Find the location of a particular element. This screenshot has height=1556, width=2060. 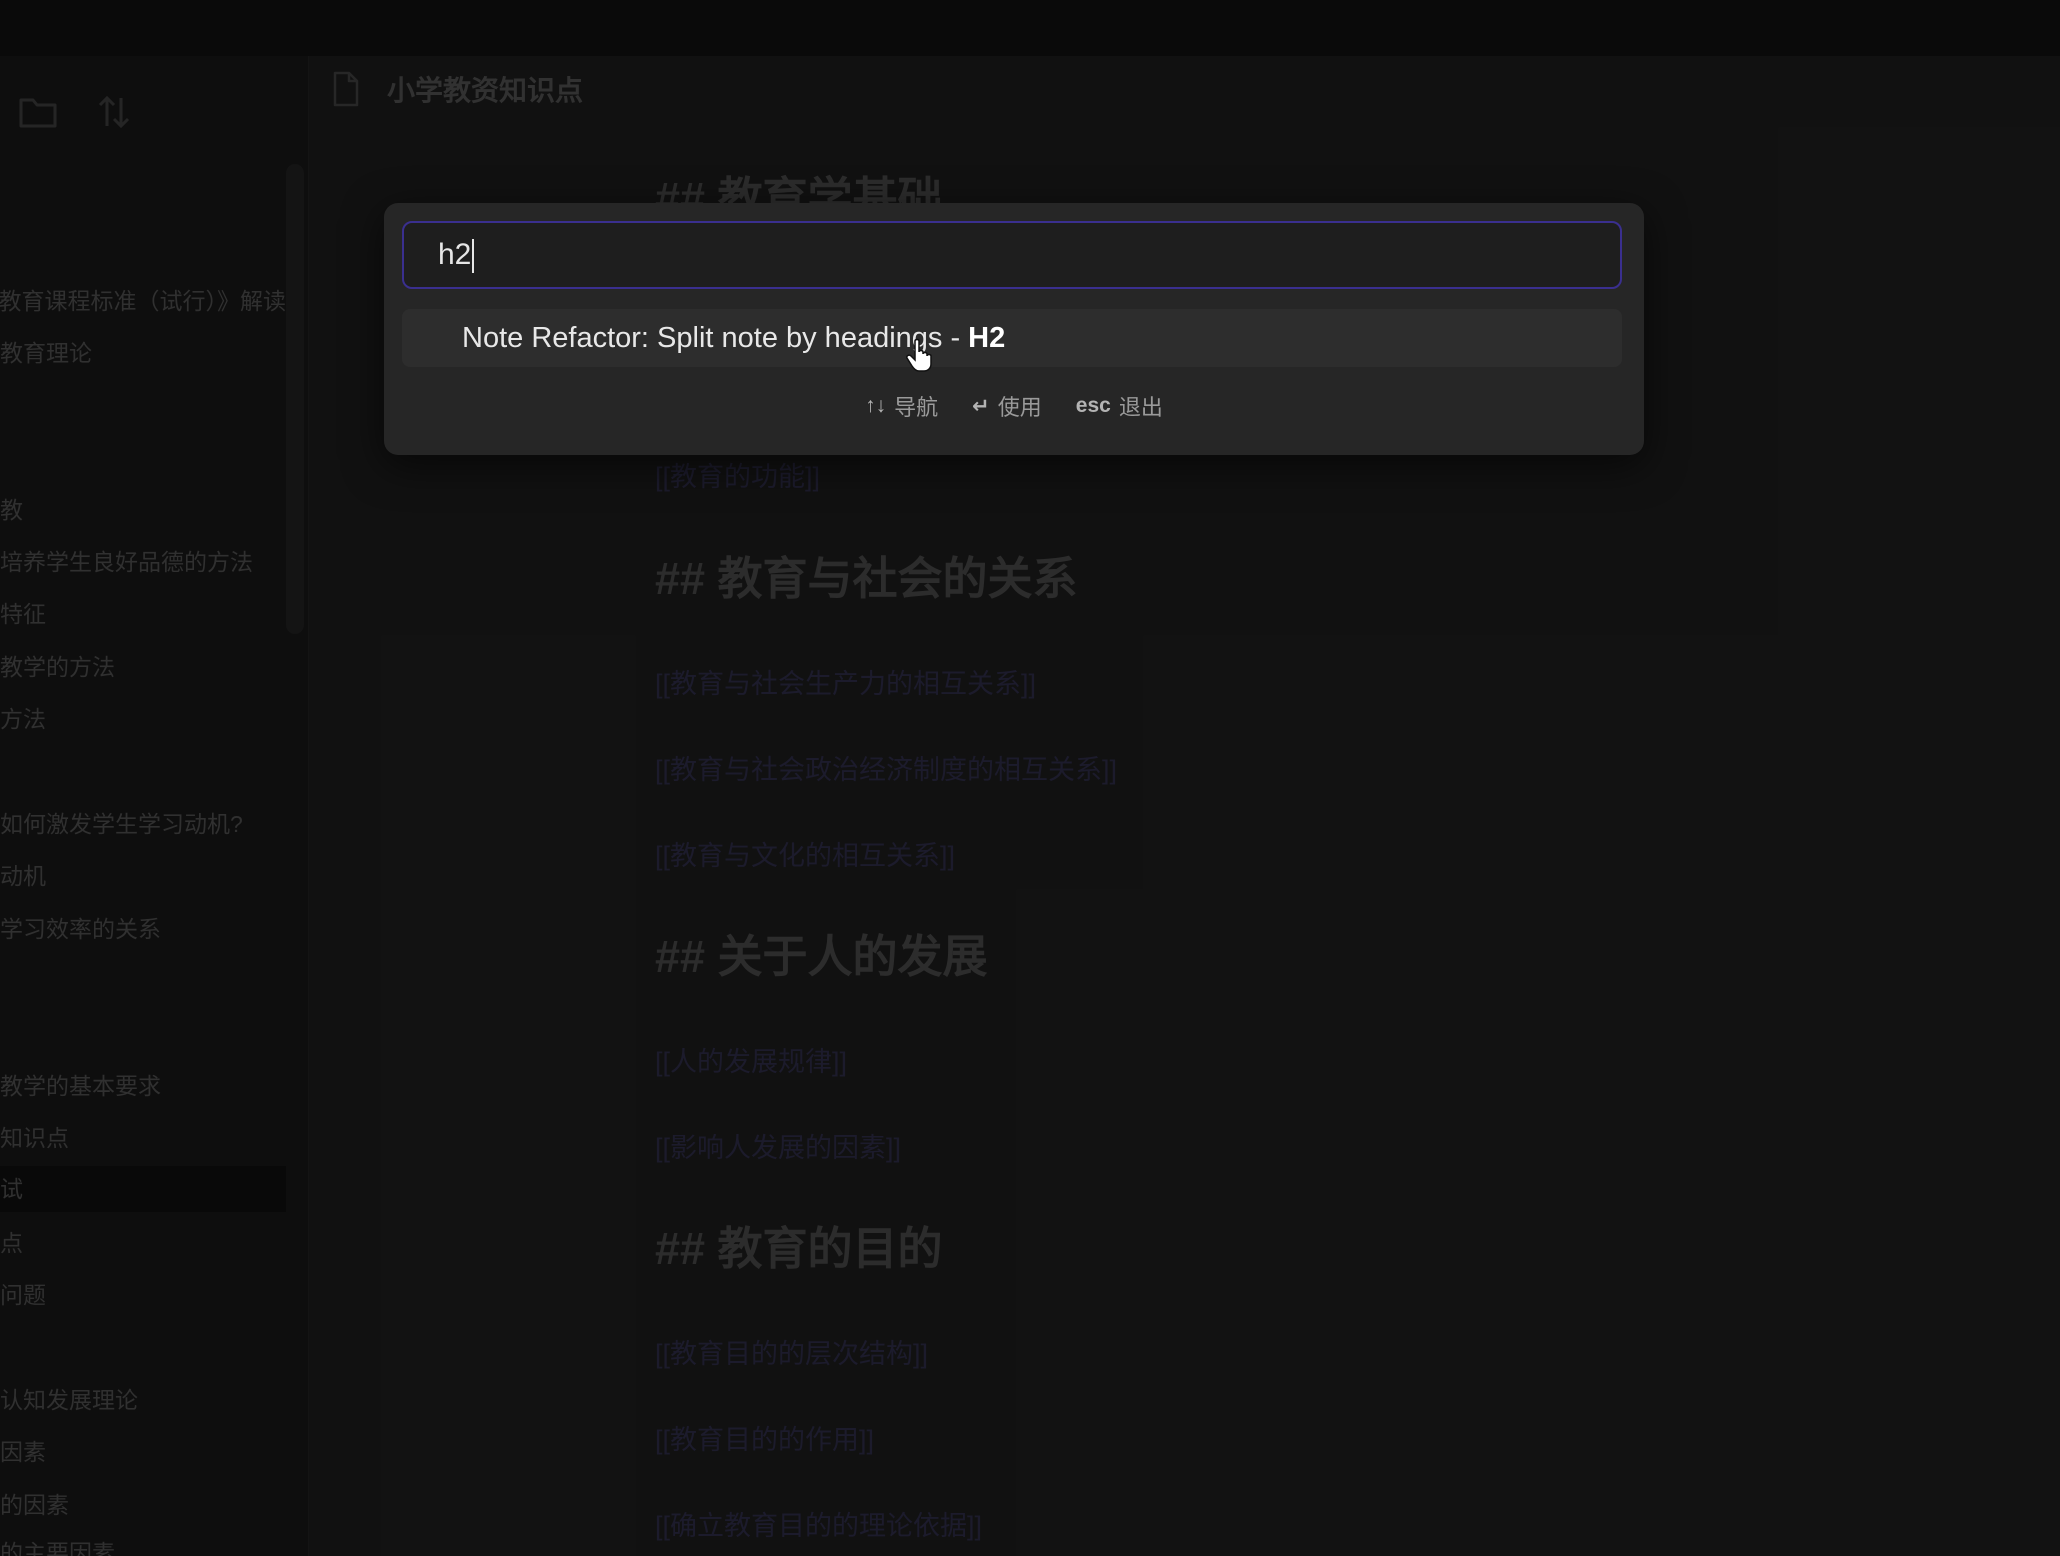

suggestion-text: Note Refactor: Split note by headings - is located at coordinates (715, 338).